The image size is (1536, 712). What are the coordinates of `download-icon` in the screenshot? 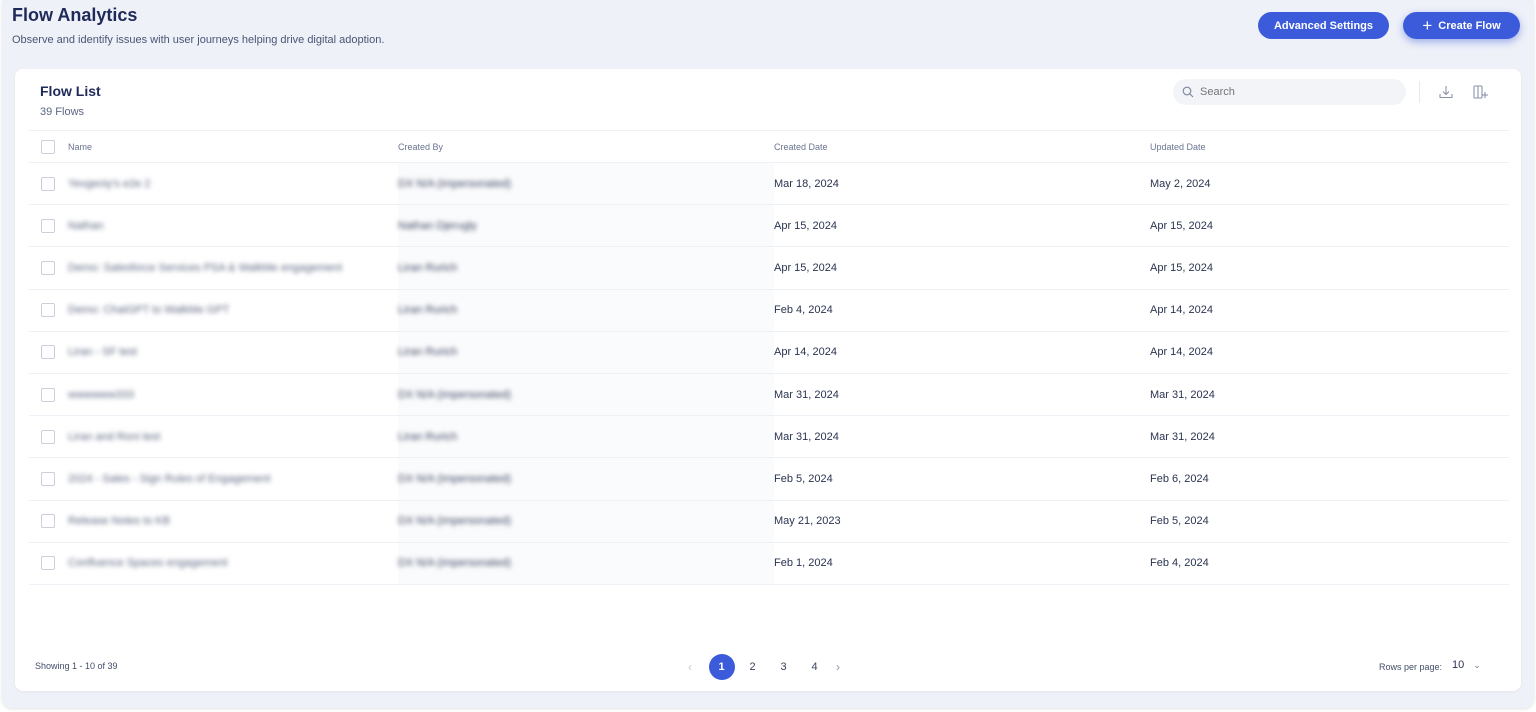 It's located at (1446, 92).